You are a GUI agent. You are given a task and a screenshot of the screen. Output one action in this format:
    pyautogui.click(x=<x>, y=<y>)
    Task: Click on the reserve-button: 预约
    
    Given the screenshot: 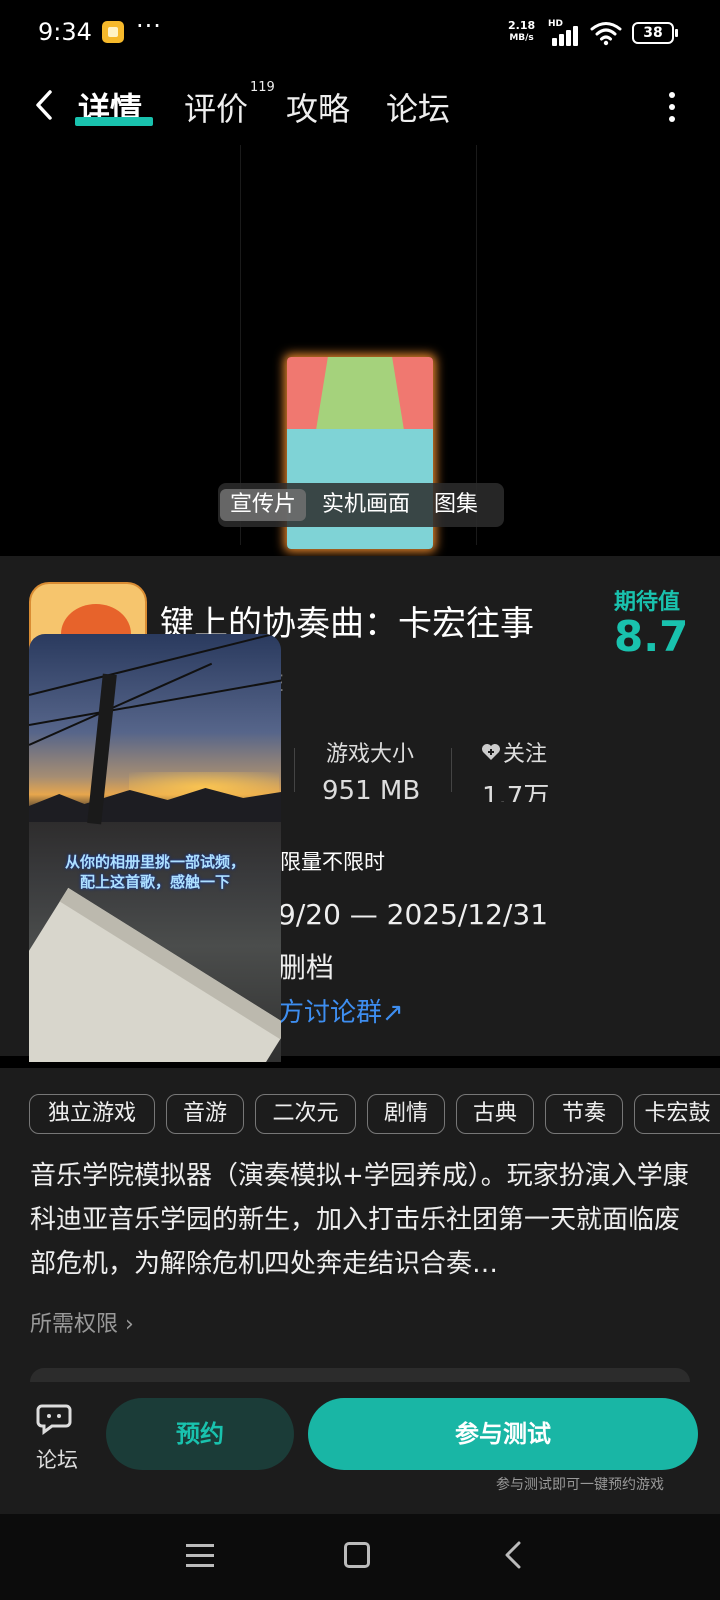 What is the action you would take?
    pyautogui.click(x=200, y=1434)
    